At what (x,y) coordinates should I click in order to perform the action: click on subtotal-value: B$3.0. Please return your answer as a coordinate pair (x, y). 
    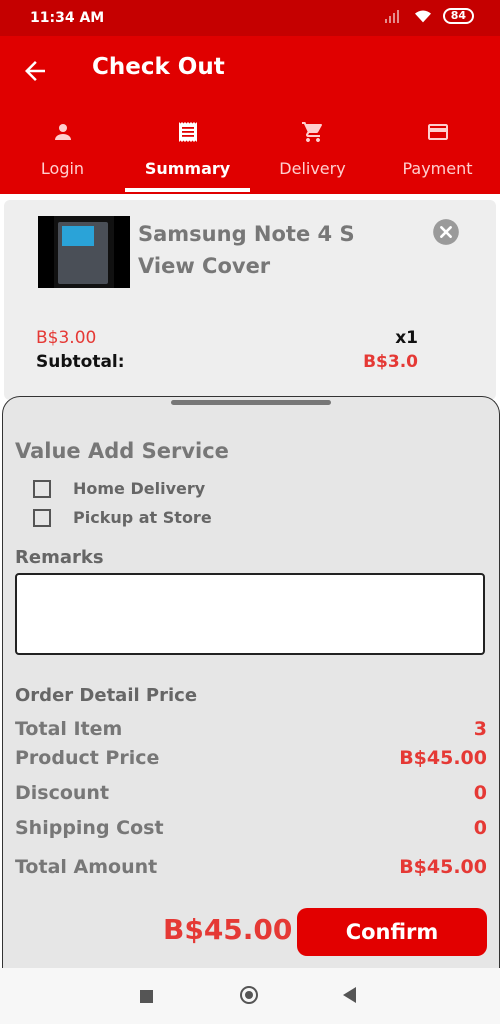
    Looking at the image, I should click on (390, 362).